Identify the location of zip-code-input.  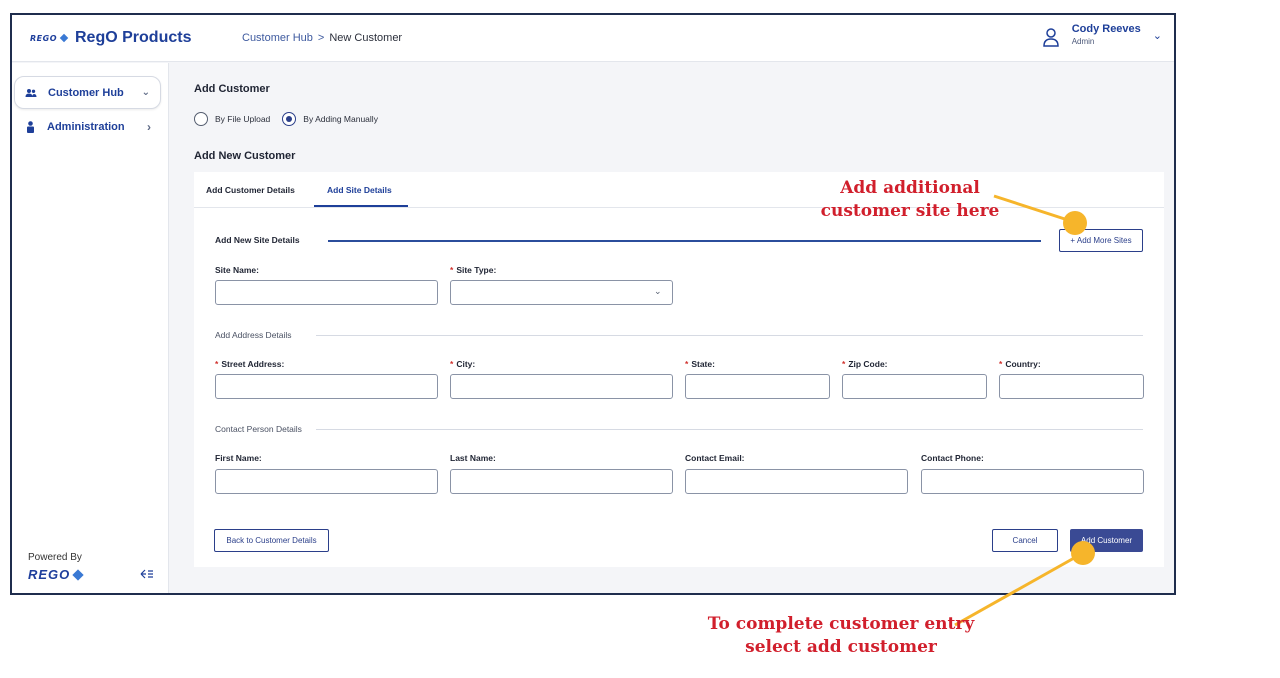
(914, 386).